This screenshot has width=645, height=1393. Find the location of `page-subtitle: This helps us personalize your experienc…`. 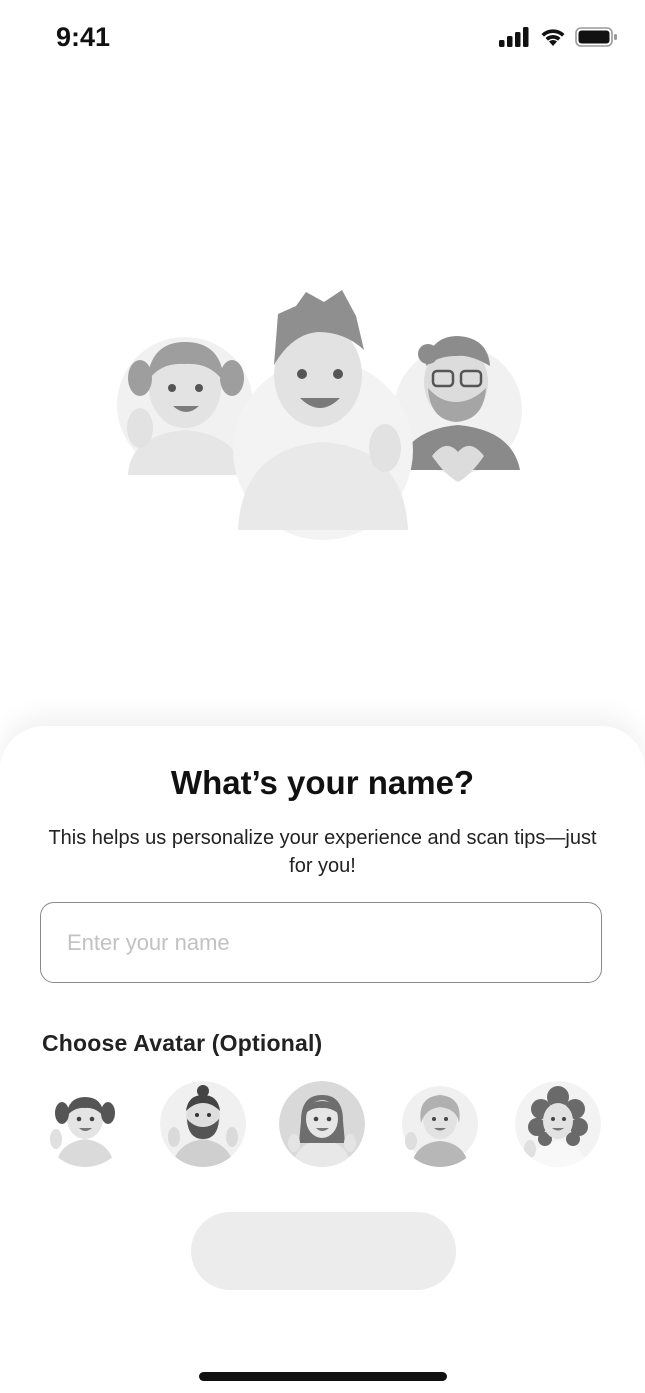

page-subtitle: This helps us personalize your experienc… is located at coordinates (322, 852).